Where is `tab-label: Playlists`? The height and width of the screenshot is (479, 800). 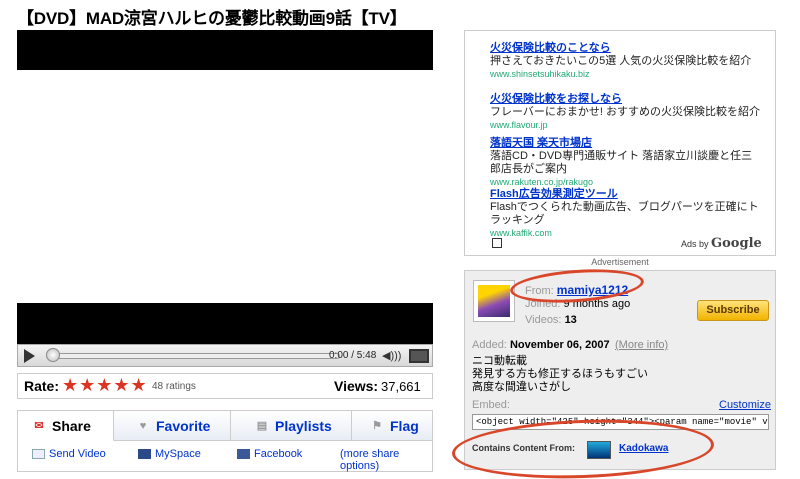 tab-label: Playlists is located at coordinates (303, 426).